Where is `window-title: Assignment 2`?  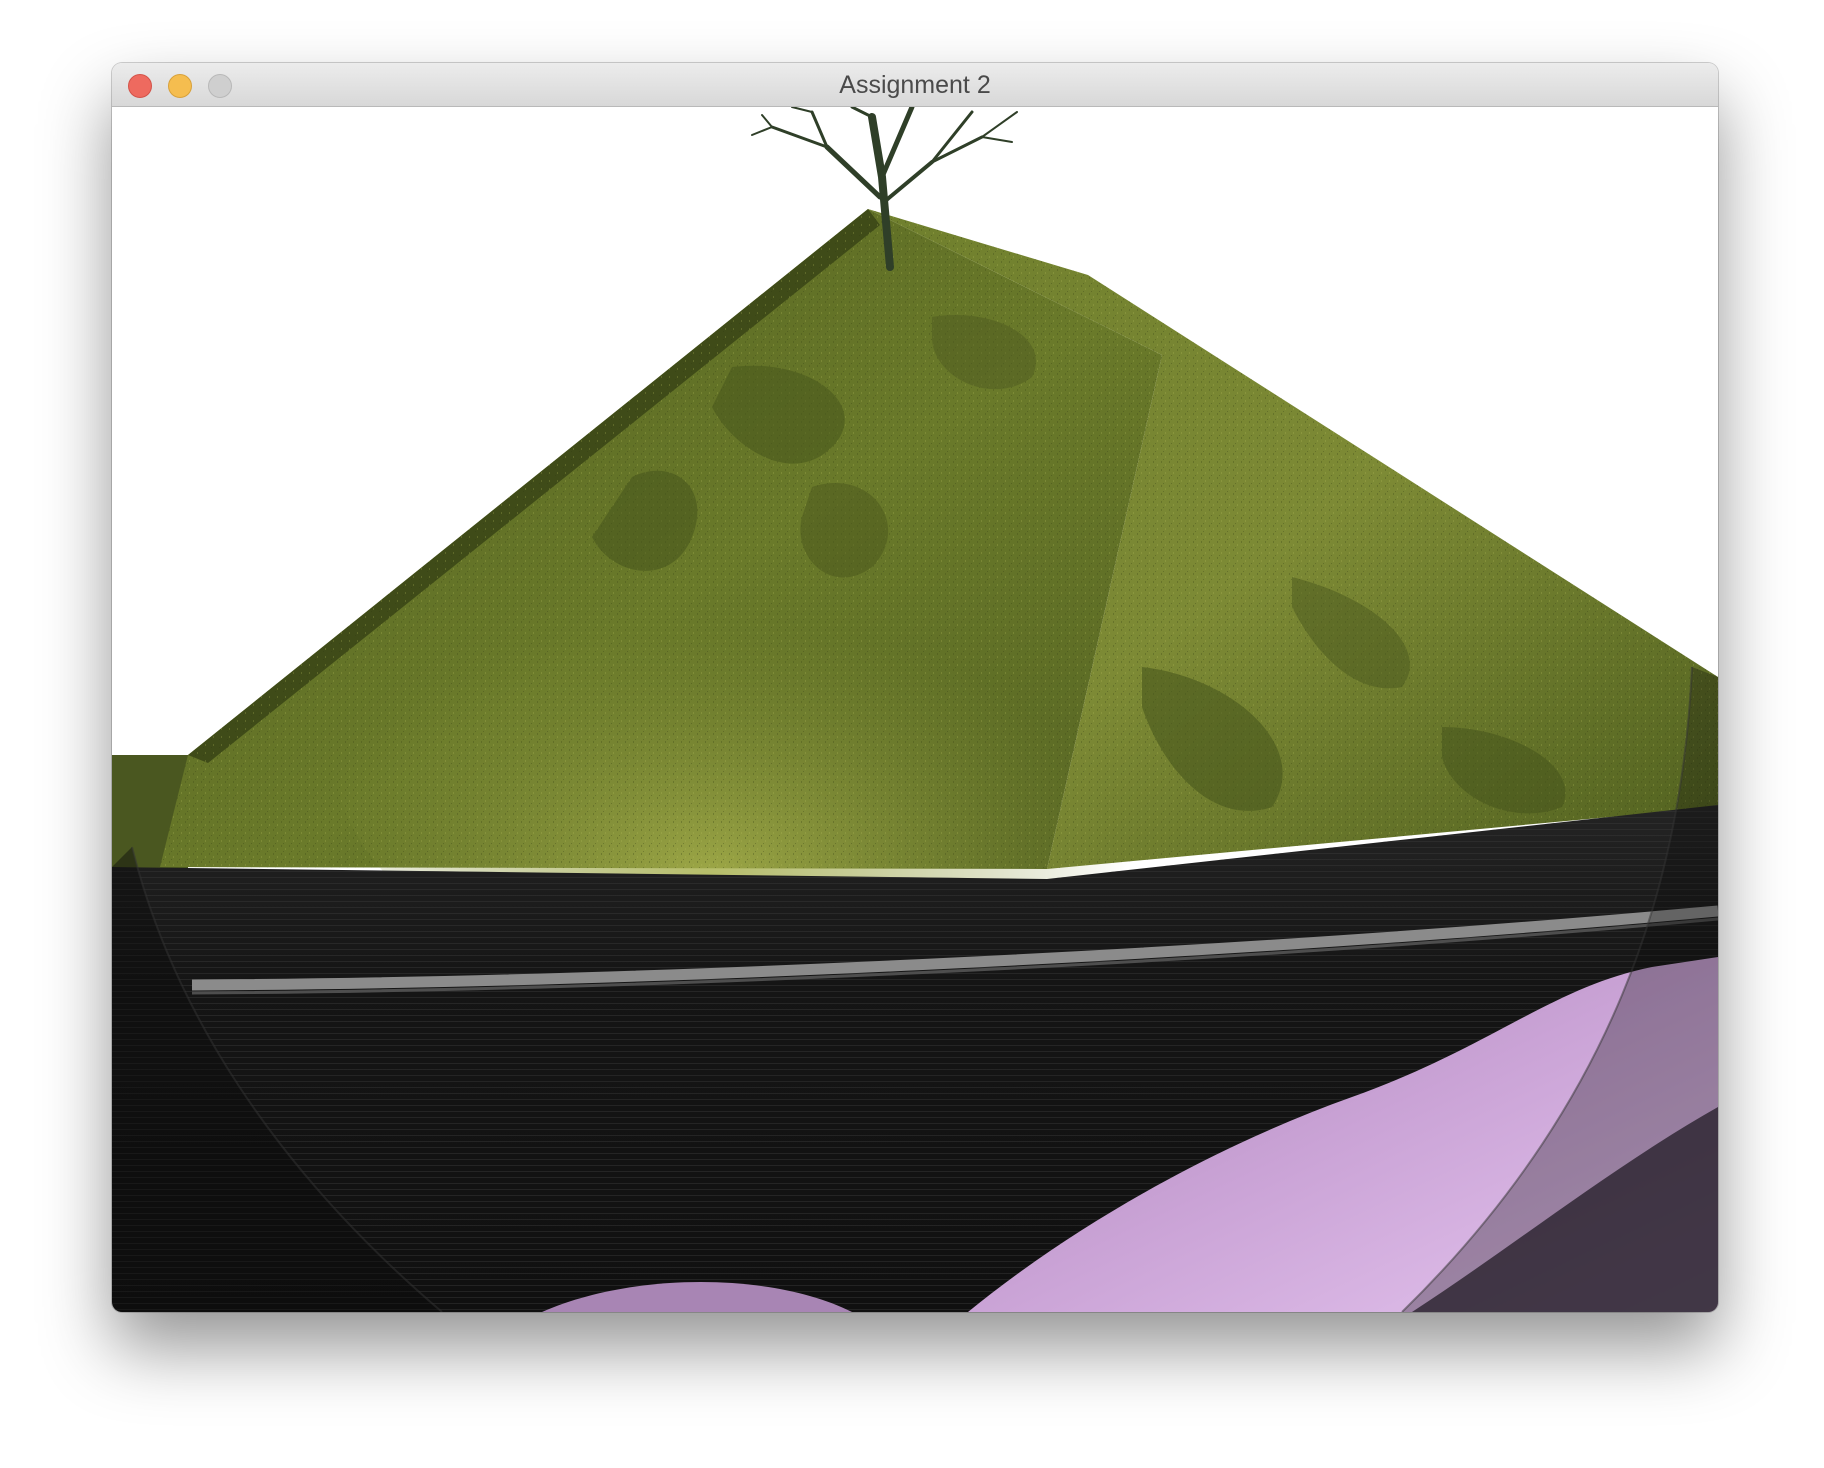
window-title: Assignment 2 is located at coordinates (915, 85).